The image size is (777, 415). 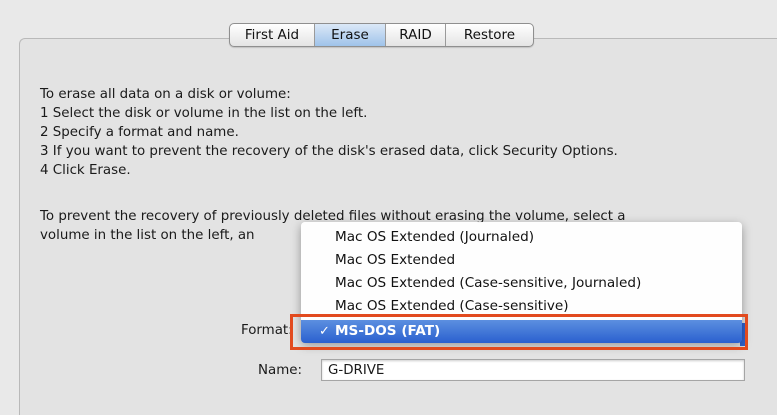 What do you see at coordinates (489, 35) in the screenshot?
I see `tab-restore: Restore` at bounding box center [489, 35].